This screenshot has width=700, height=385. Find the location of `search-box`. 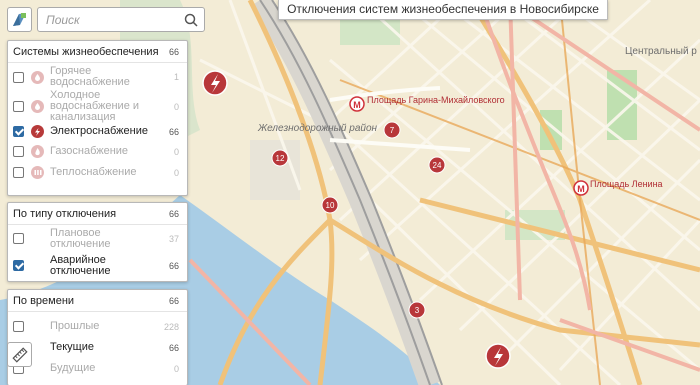

search-box is located at coordinates (121, 19).